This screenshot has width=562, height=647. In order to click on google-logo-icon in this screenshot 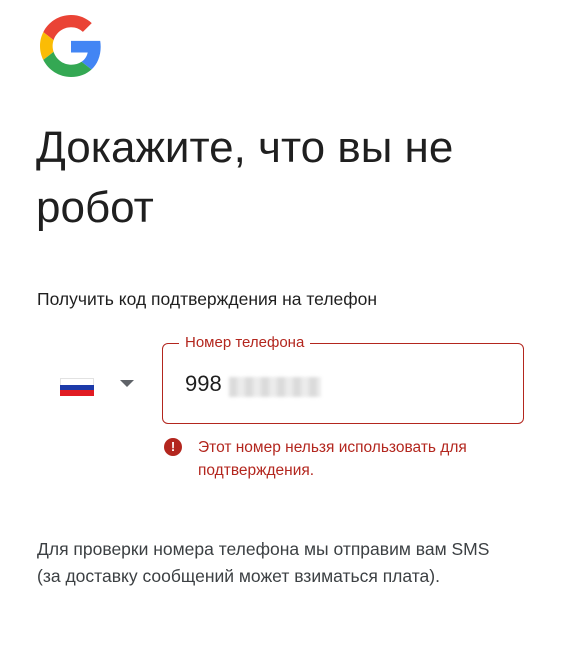, I will do `click(70, 46)`.